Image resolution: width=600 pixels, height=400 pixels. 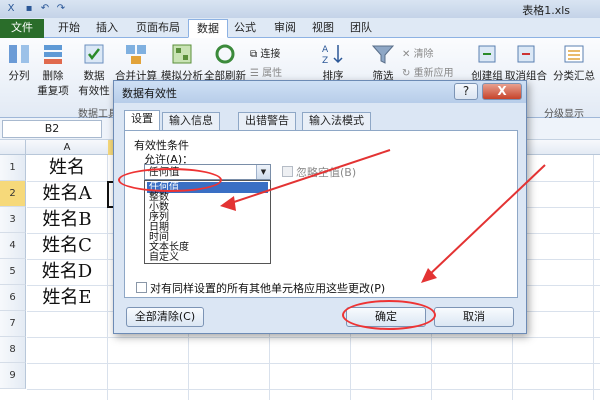 I want to click on annotation-arrow-allow, so click(x=309, y=177).